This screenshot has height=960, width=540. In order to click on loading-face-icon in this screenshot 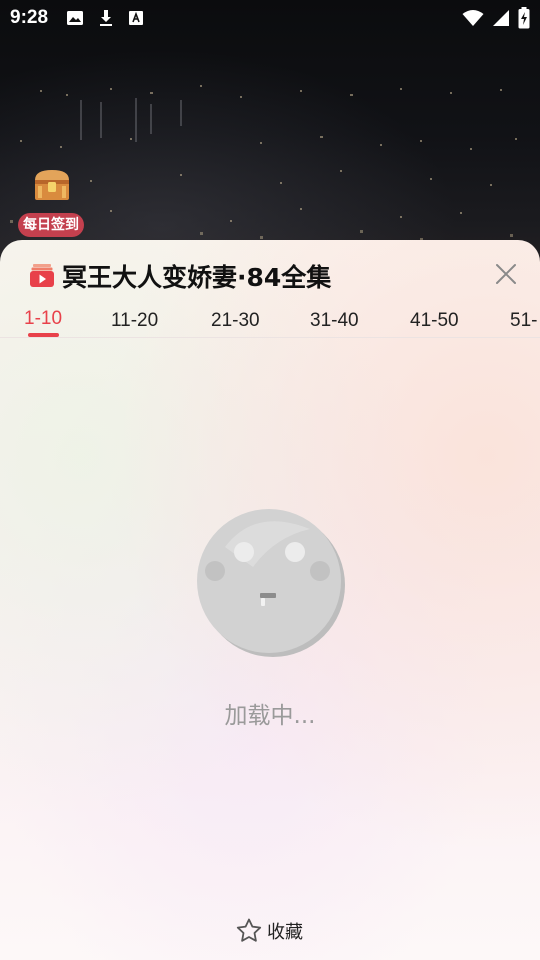, I will do `click(271, 583)`.